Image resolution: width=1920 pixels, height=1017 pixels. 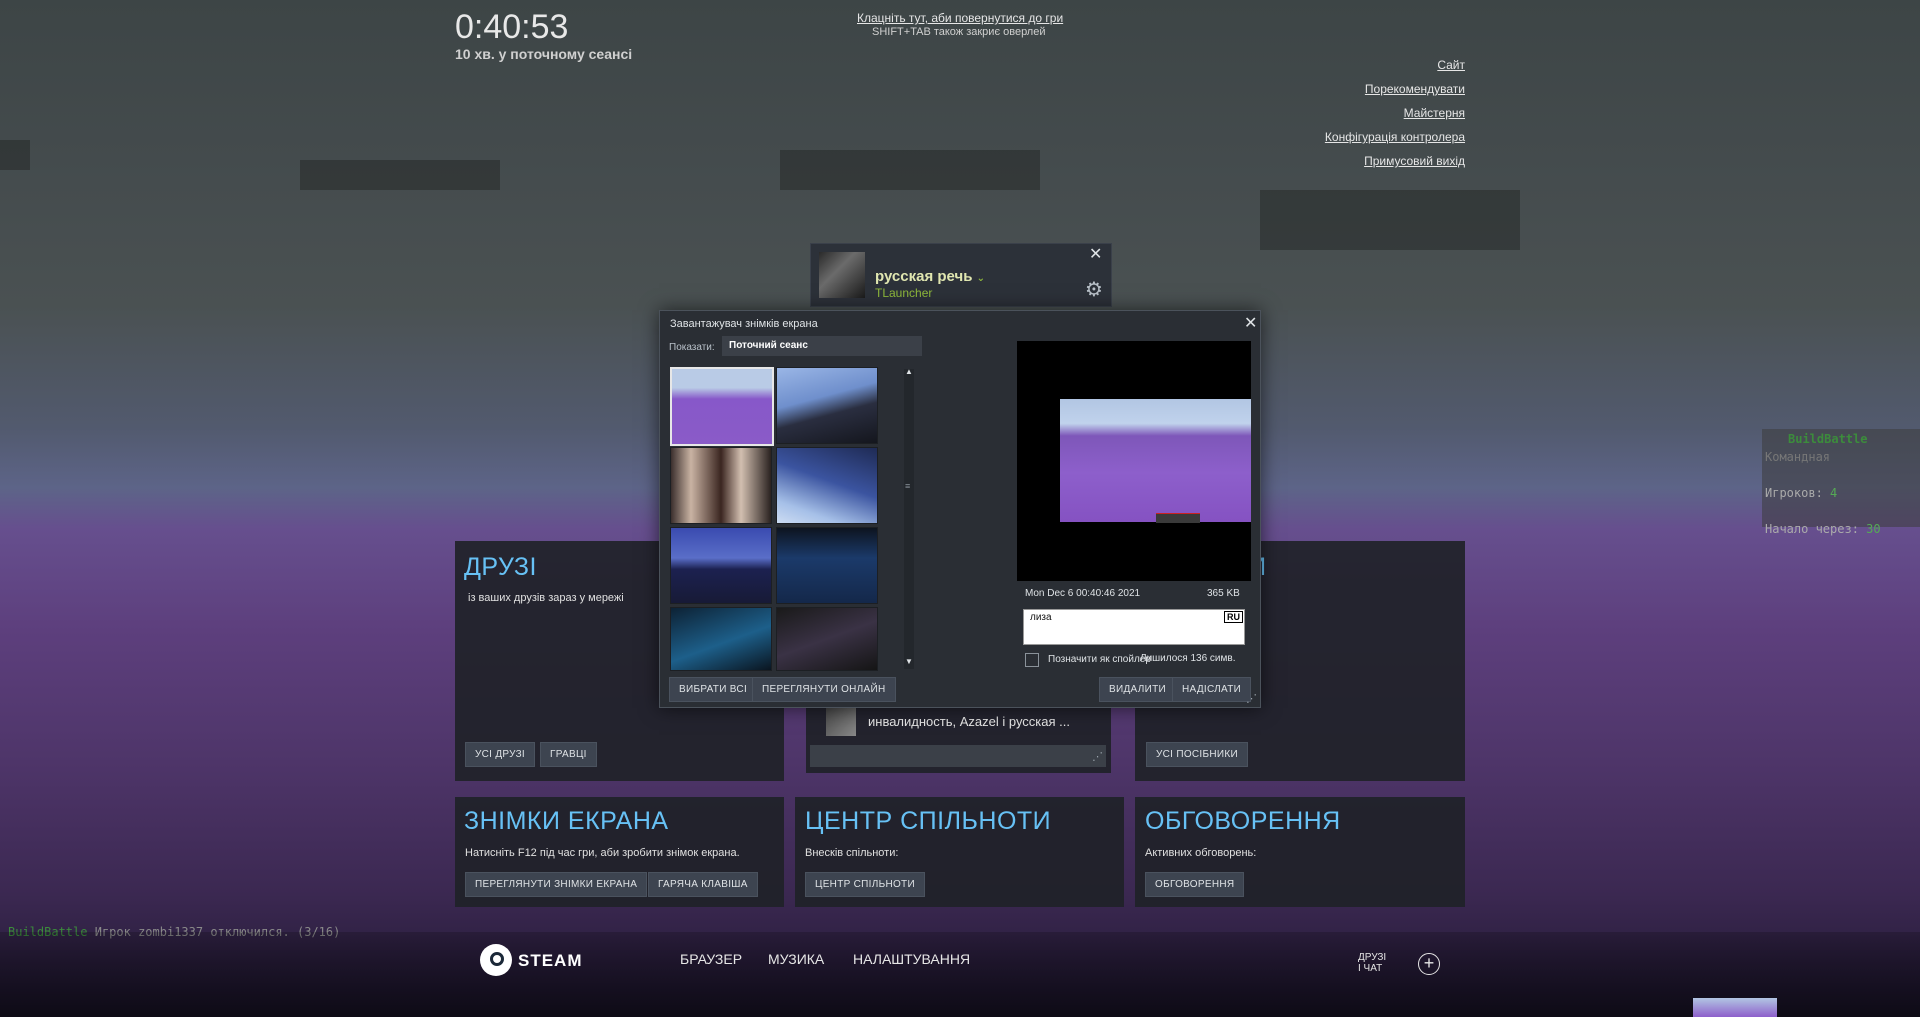 What do you see at coordinates (909, 661) in the screenshot?
I see `scroll-down-icon: ▼` at bounding box center [909, 661].